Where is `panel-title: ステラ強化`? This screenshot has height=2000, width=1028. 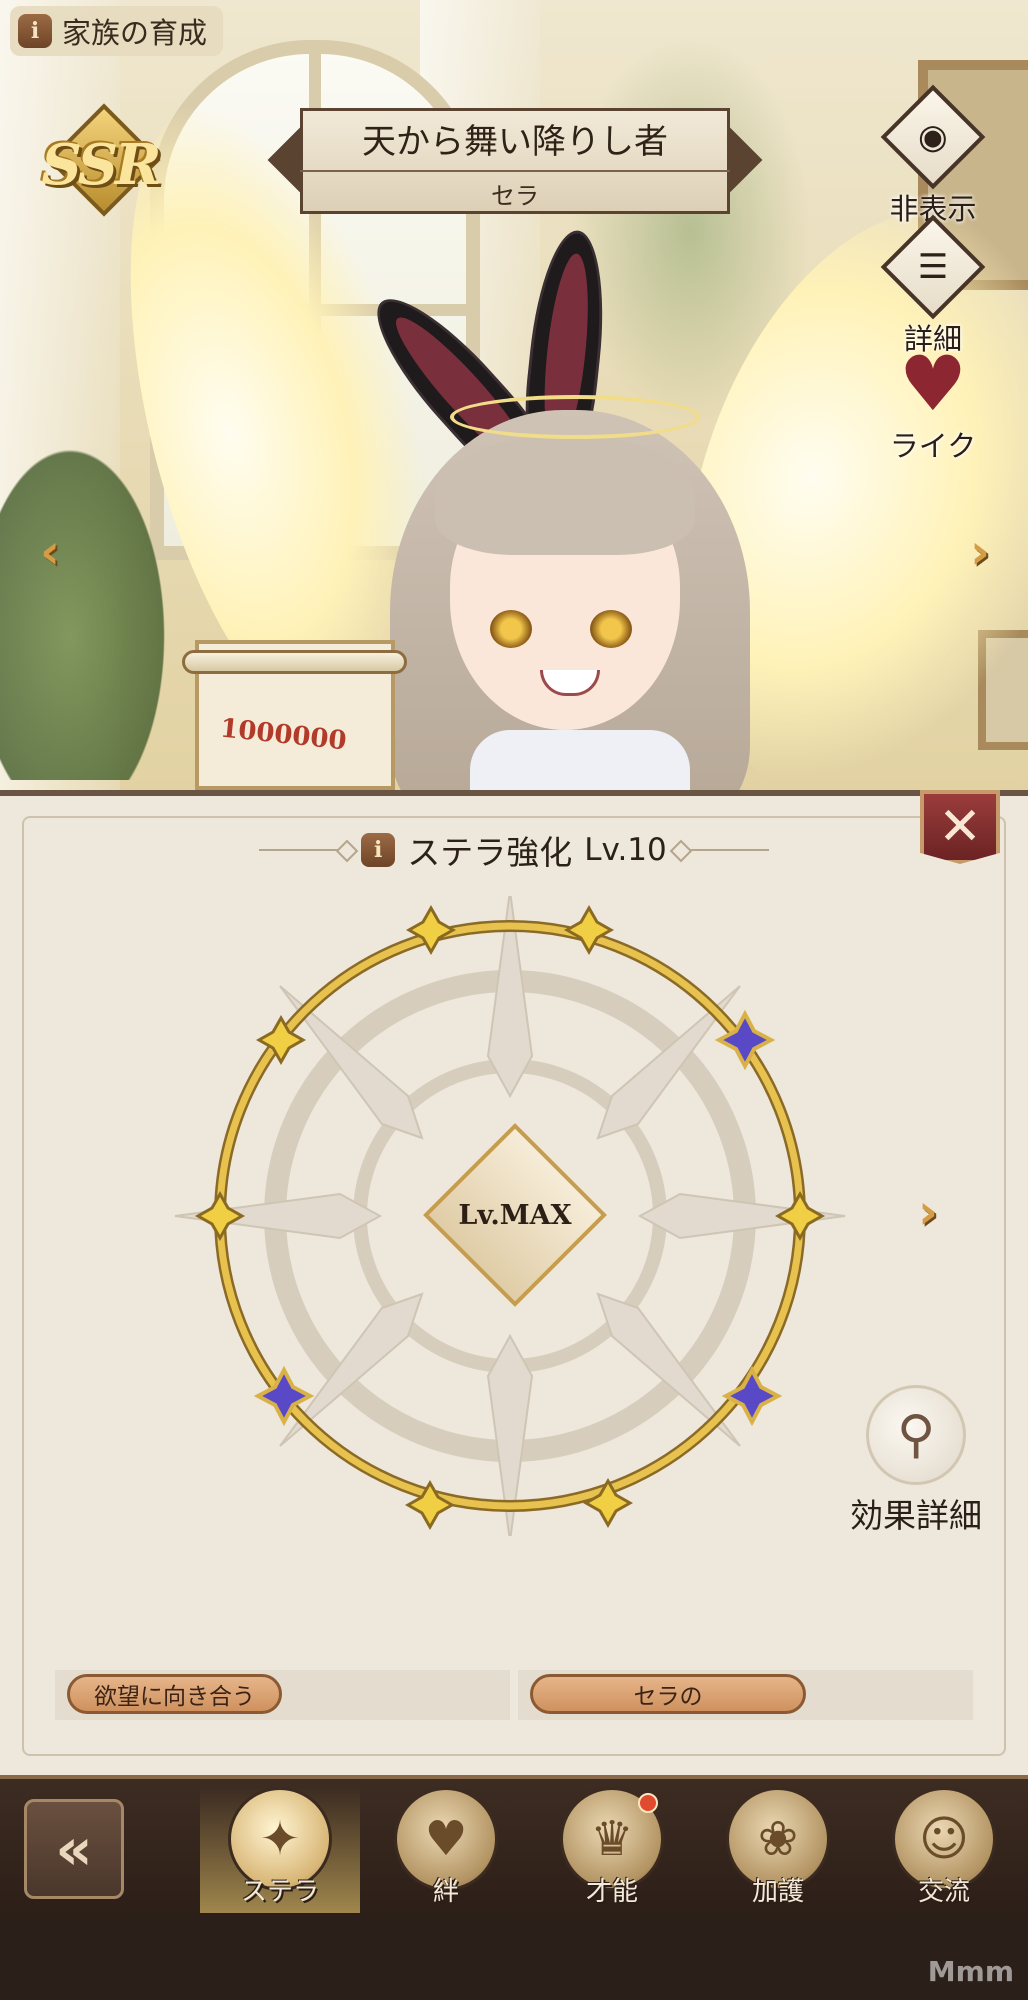
panel-title: ステラ強化 is located at coordinates (490, 852).